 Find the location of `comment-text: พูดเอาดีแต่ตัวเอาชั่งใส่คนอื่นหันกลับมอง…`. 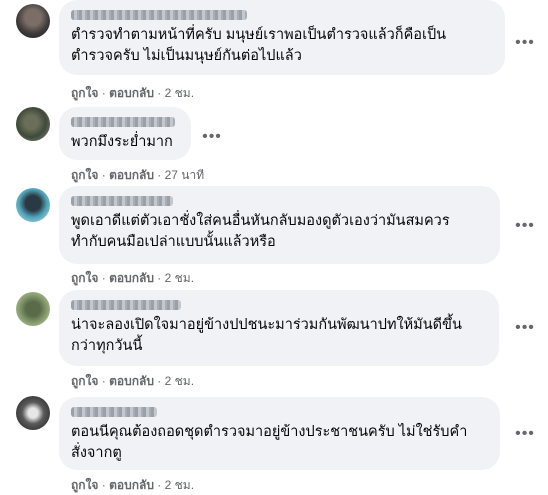

comment-text: พูดเอาดีแต่ตัวเอาชั่งใส่คนอื่นหันกลับมอง… is located at coordinates (260, 231).